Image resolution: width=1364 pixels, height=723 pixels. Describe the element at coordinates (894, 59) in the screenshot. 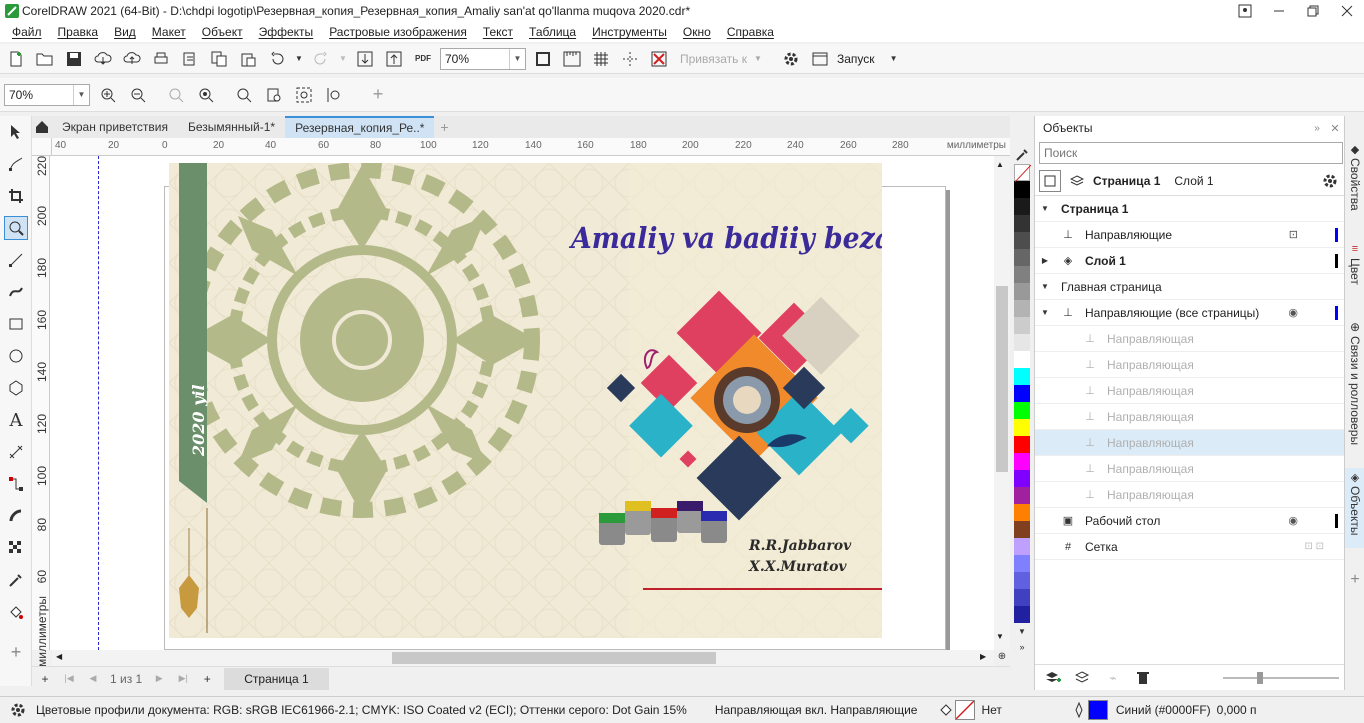

I see `launch-dropdown-icon: ▼` at that location.